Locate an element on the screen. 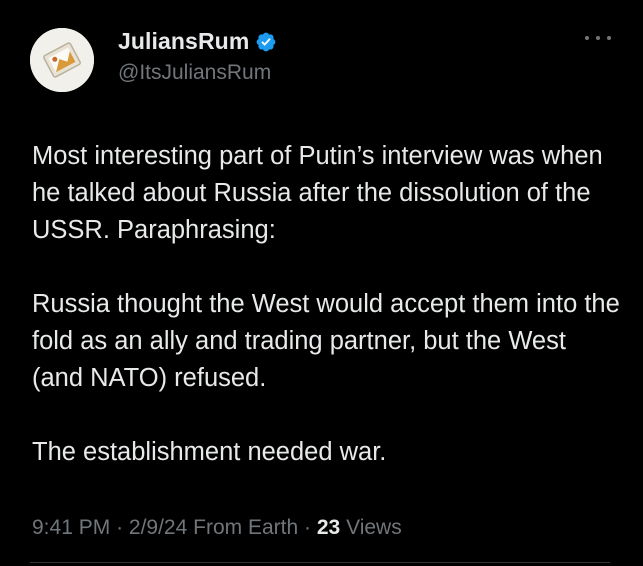 The height and width of the screenshot is (566, 643). avatar-image is located at coordinates (62, 60).